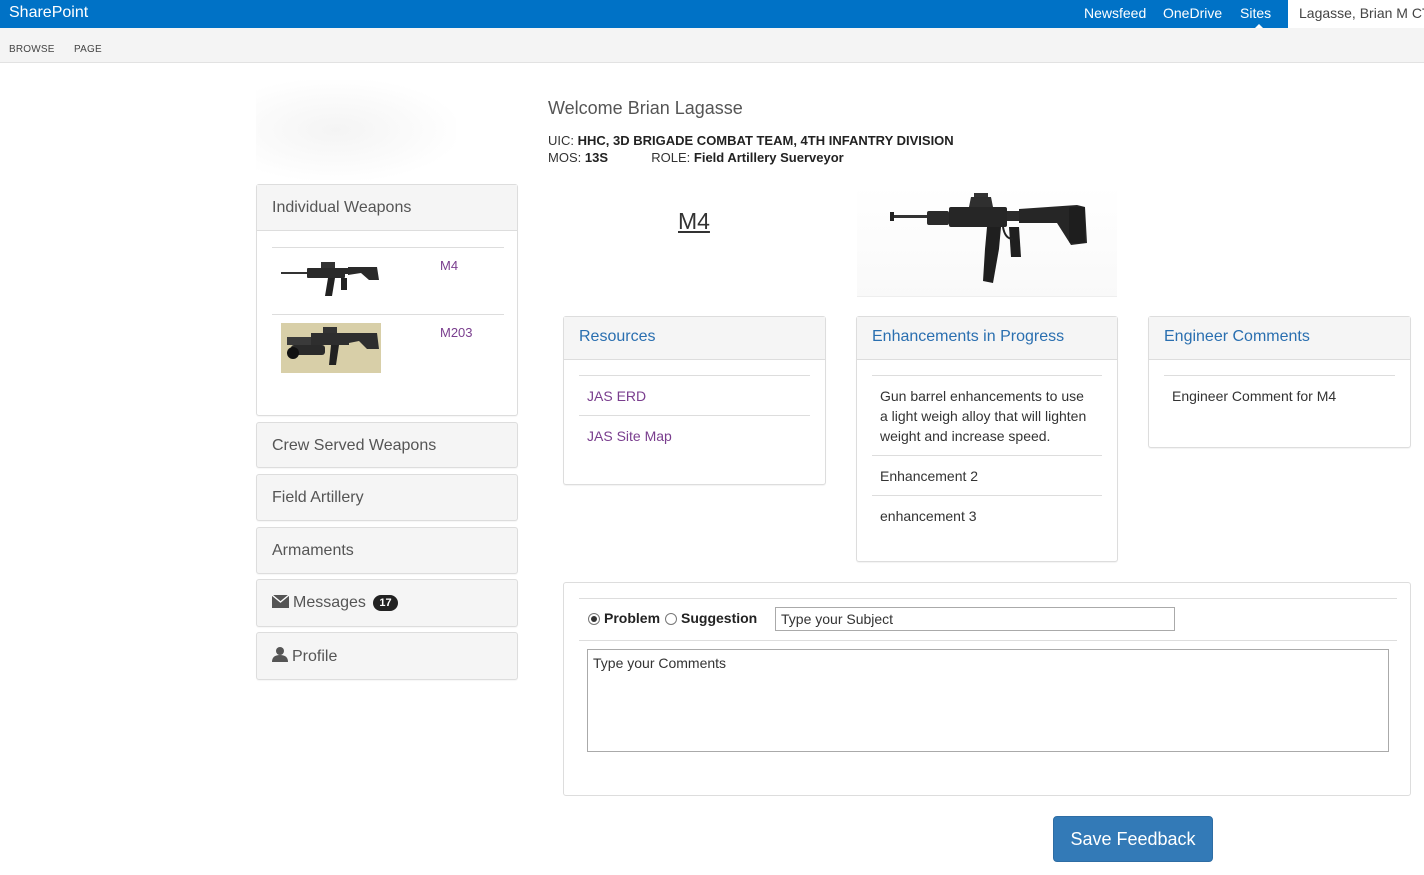  I want to click on engineer-comments-card-title: Engineer Comments, so click(1279, 338).